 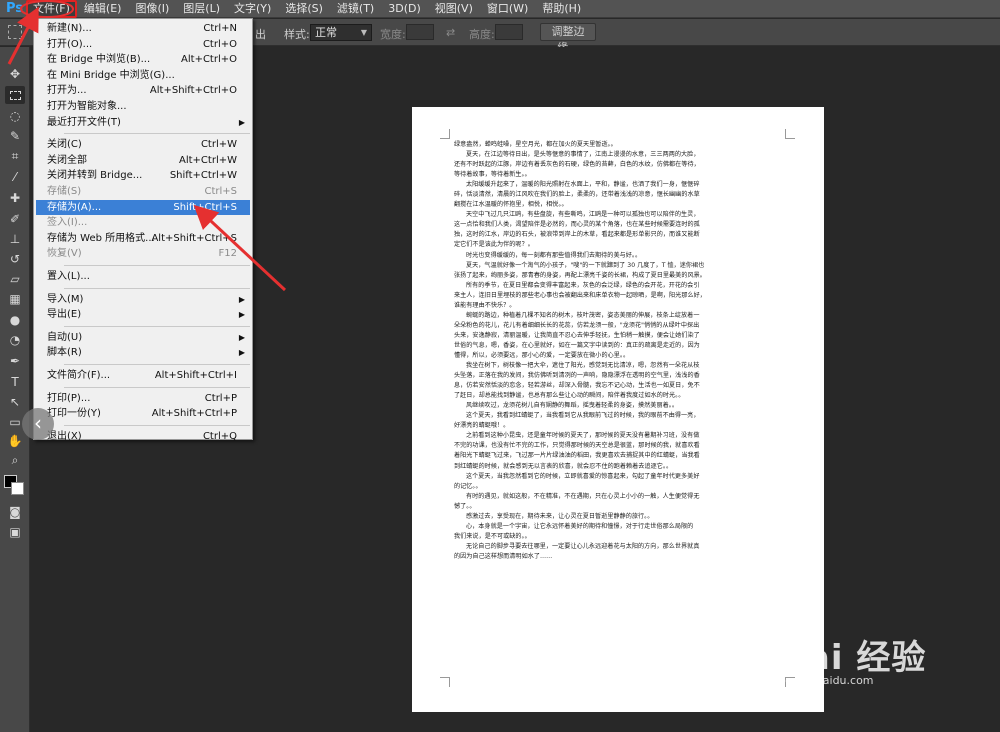 What do you see at coordinates (23, 35) in the screenshot?
I see `arrow-to-file-menu` at bounding box center [23, 35].